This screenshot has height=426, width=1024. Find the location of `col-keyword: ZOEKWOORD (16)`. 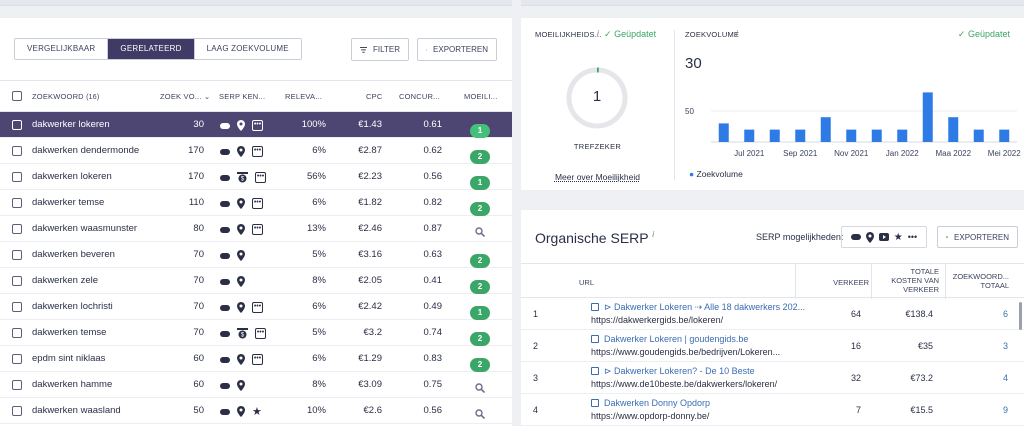

col-keyword: ZOEKWOORD (16) is located at coordinates (65, 97).